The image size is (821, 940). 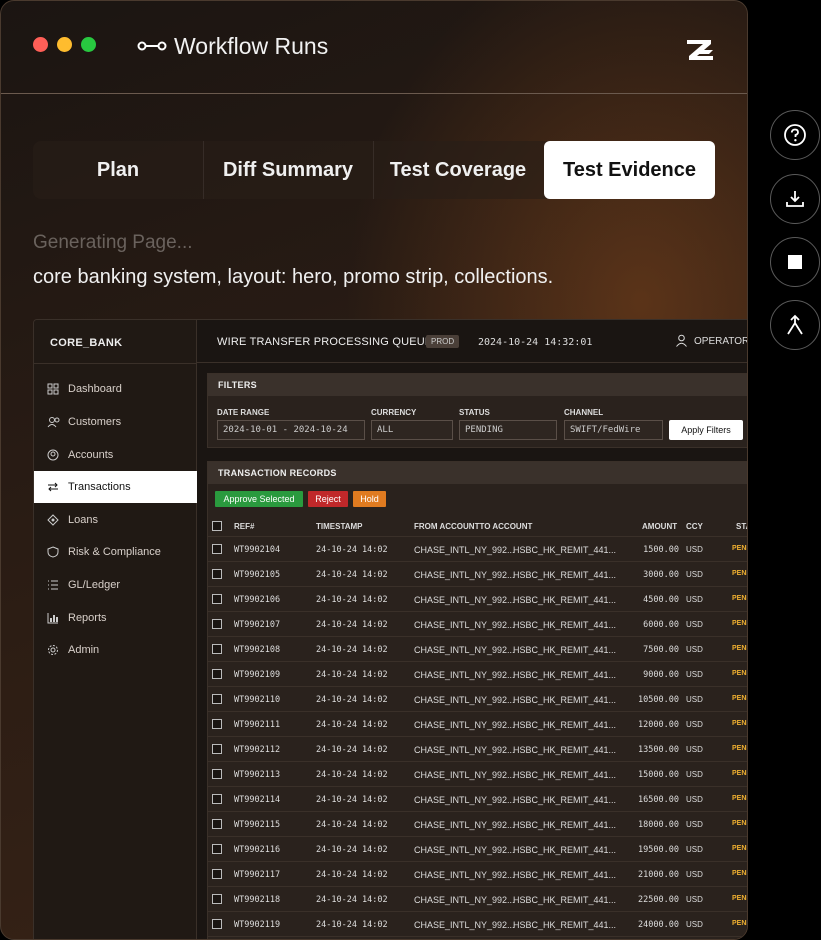 I want to click on stop-button, so click(x=795, y=262).